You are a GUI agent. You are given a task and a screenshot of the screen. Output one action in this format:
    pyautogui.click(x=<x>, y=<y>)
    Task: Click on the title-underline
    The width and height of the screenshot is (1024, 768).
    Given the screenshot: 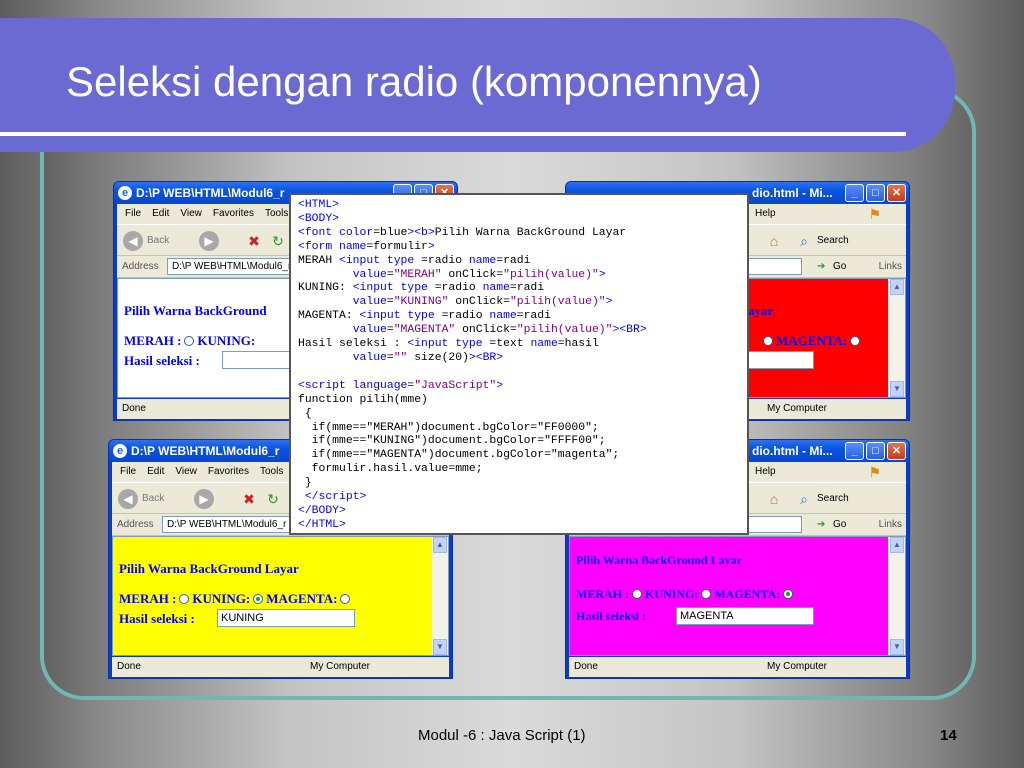 What is the action you would take?
    pyautogui.click(x=453, y=134)
    